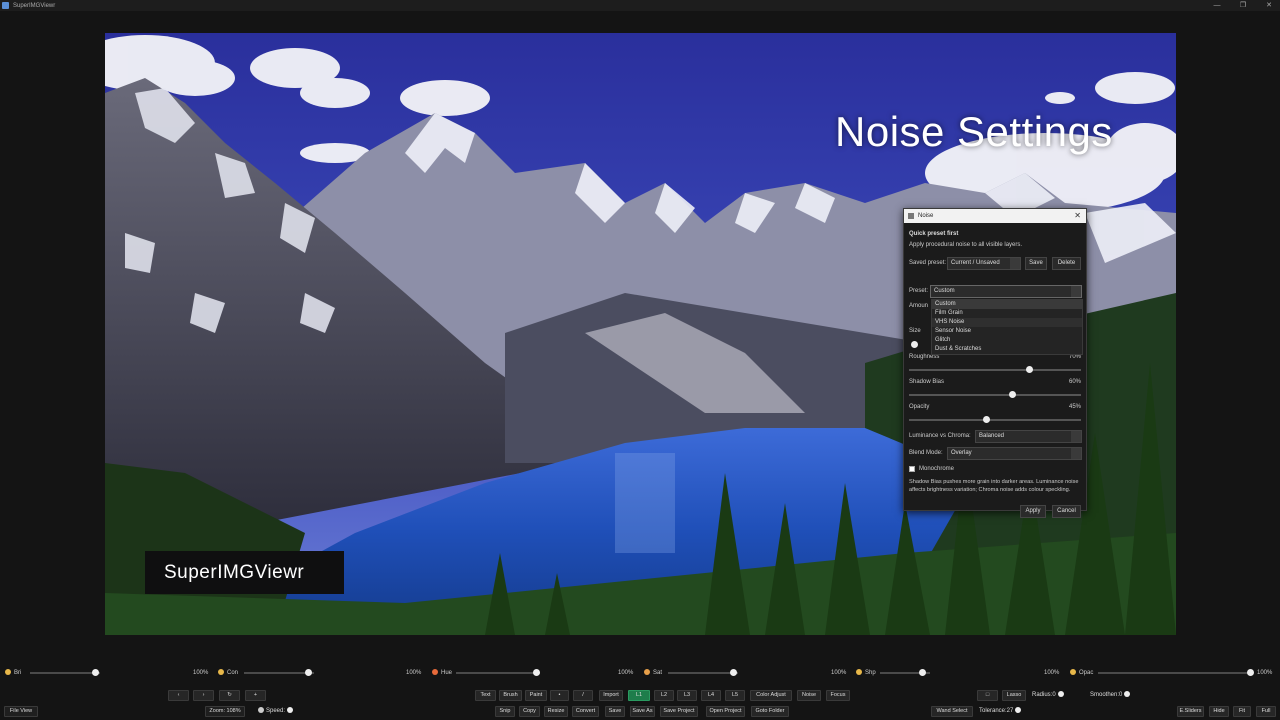 Image resolution: width=1280 pixels, height=720 pixels. Describe the element at coordinates (1175, 673) in the screenshot. I see `opacity-adjust-slider` at that location.